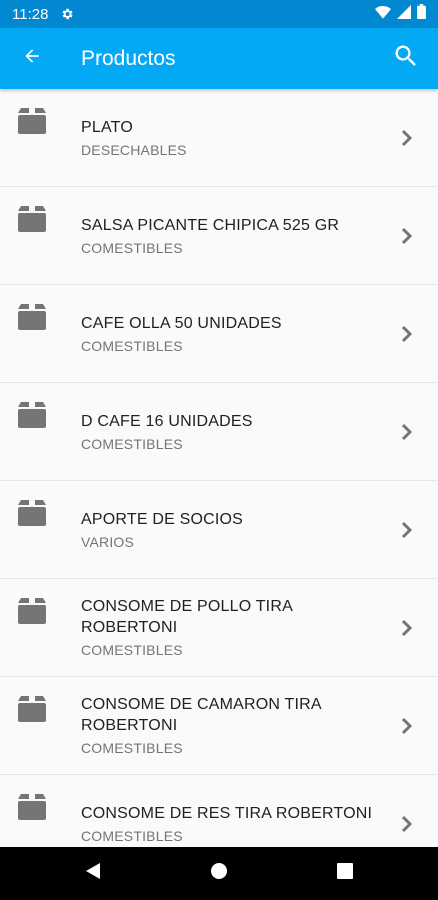 Image resolution: width=438 pixels, height=900 pixels. Describe the element at coordinates (219, 530) in the screenshot. I see `list-item: APORTE DE SOCIOS VARIOS` at that location.